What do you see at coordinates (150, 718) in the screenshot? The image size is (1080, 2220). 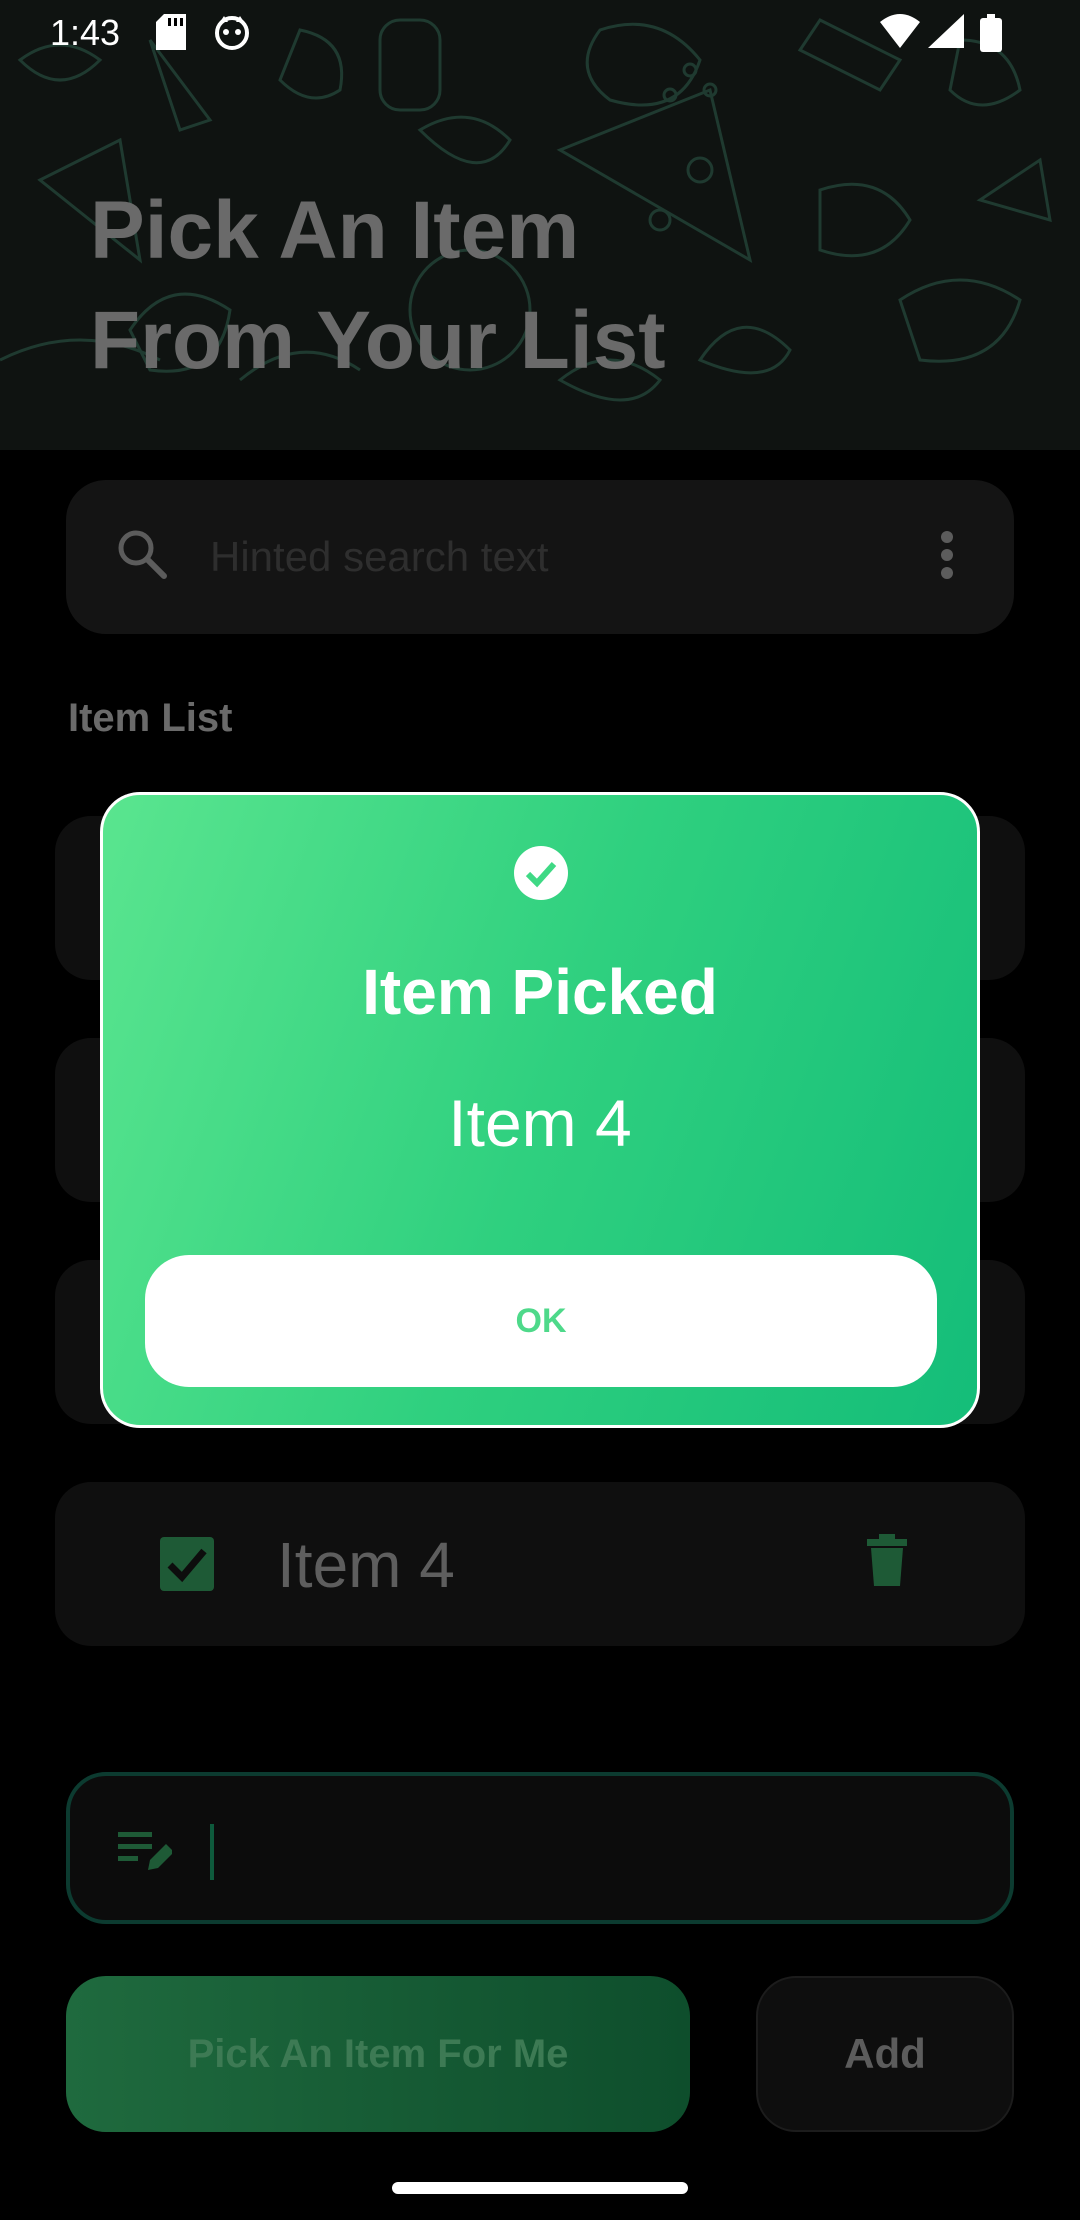 I see `item-list-label: Item List` at bounding box center [150, 718].